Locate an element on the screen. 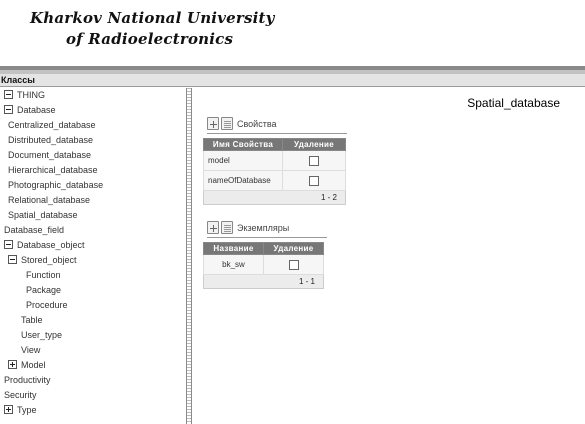  properties-section-header: Свойства is located at coordinates (242, 124).